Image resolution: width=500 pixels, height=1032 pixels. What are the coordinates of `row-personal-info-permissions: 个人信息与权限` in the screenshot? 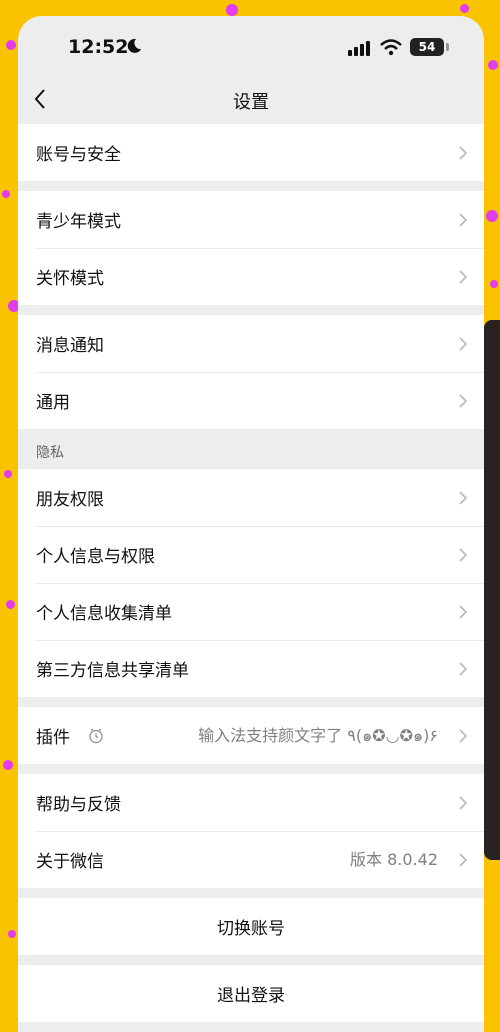 It's located at (251, 554).